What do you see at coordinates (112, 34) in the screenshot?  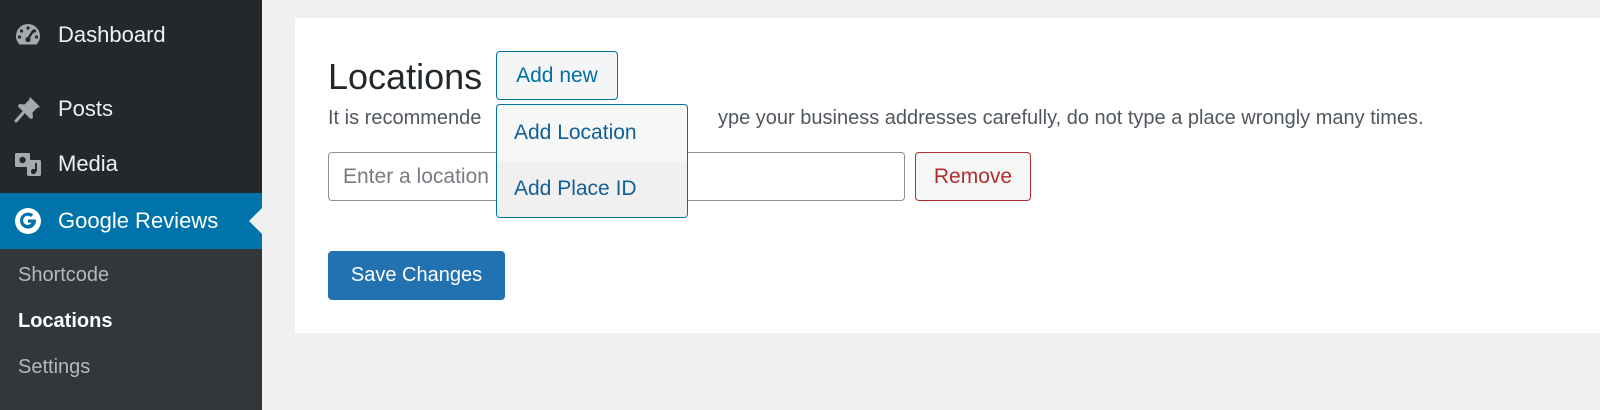 I see `menu-item-label: Dashboard` at bounding box center [112, 34].